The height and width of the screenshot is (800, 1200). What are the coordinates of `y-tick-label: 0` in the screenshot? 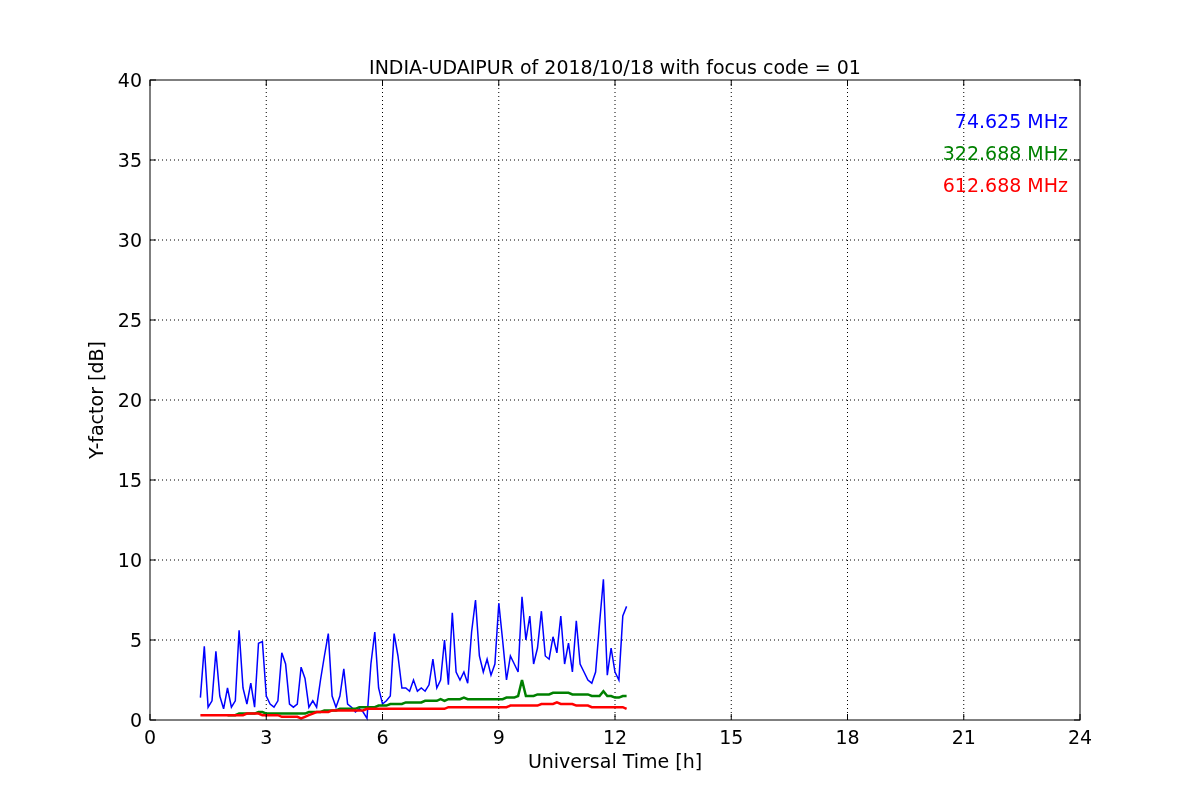 It's located at (135, 720).